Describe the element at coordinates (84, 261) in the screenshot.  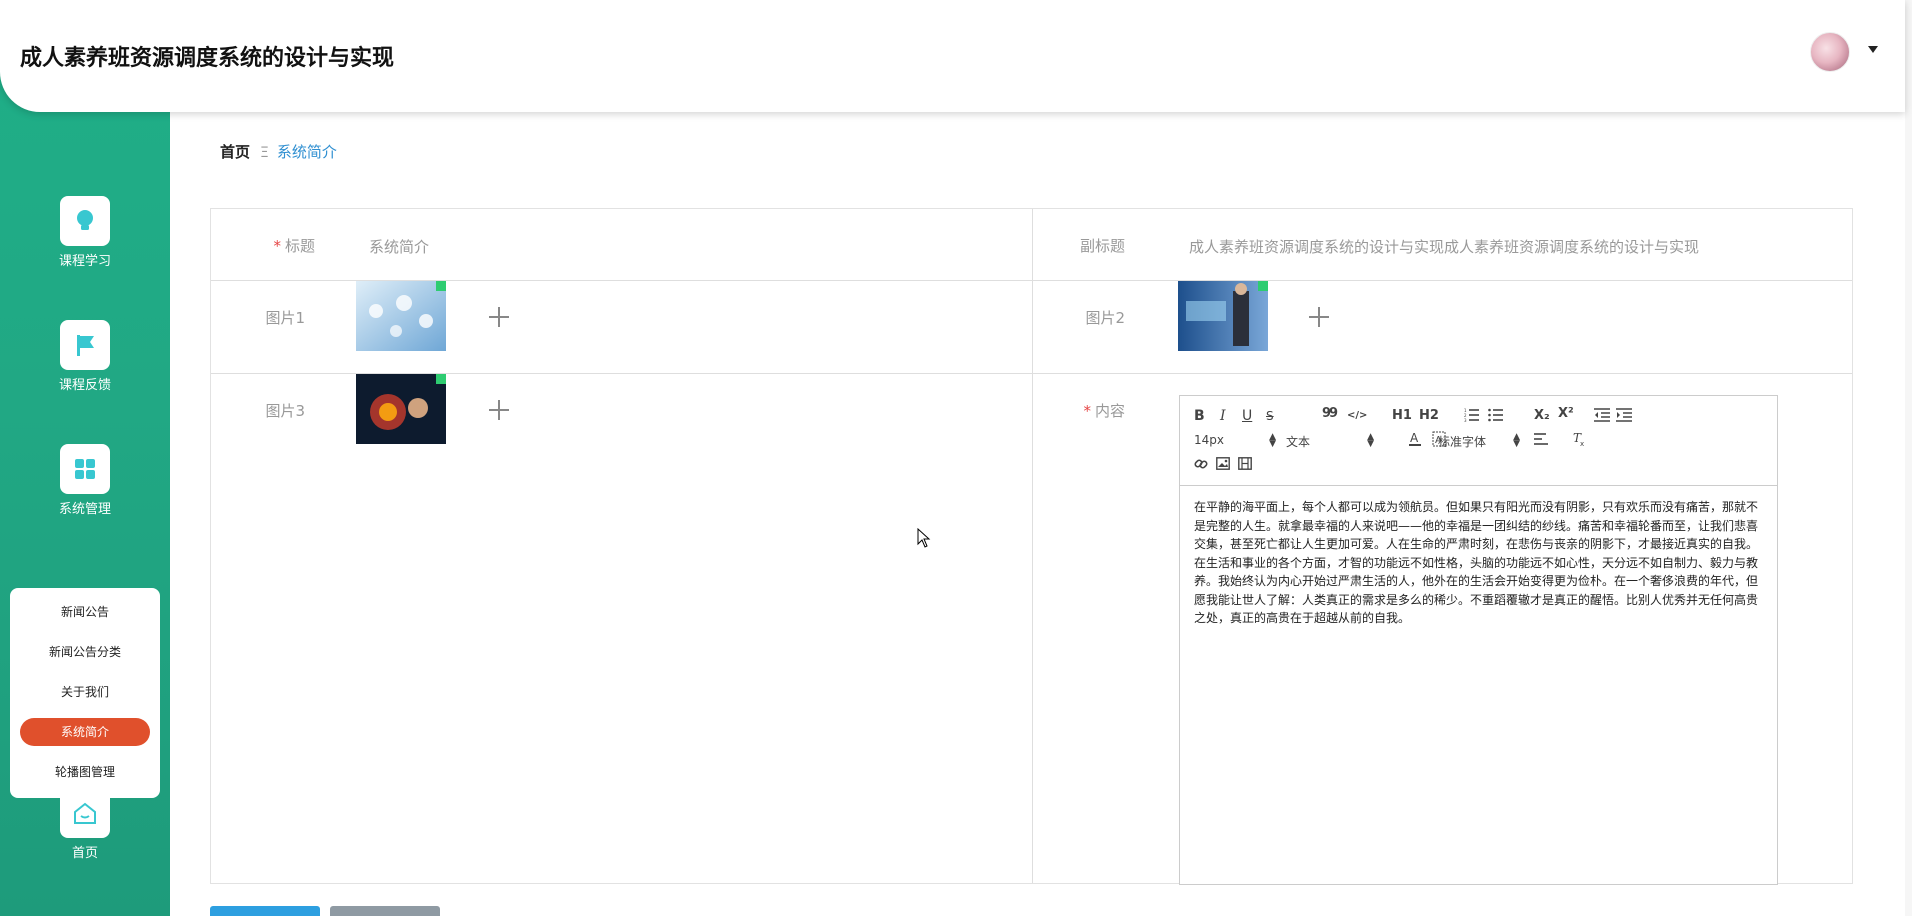
I see `sidebar-item-label: 课程学习` at that location.